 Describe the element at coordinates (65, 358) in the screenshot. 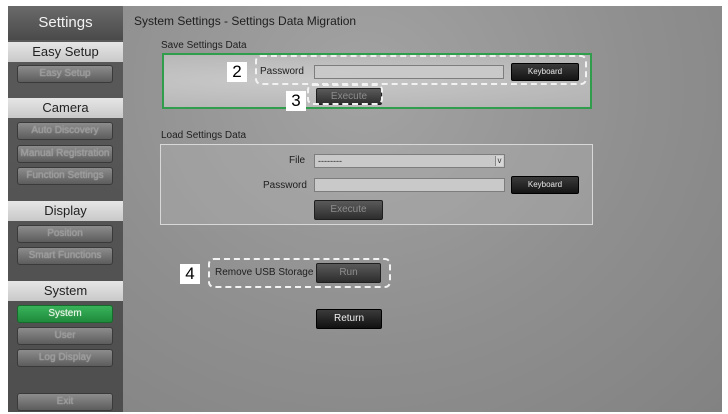

I see `log-display-button: Log Display` at that location.